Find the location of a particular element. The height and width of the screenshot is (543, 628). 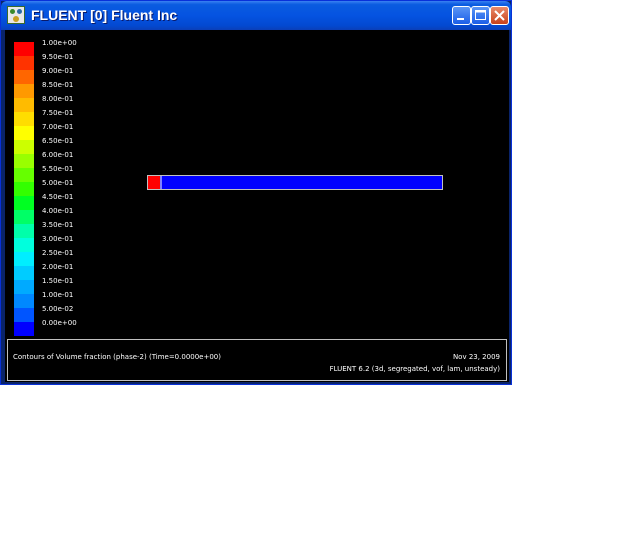

legend-label: 4.00e-01 is located at coordinates (58, 211).